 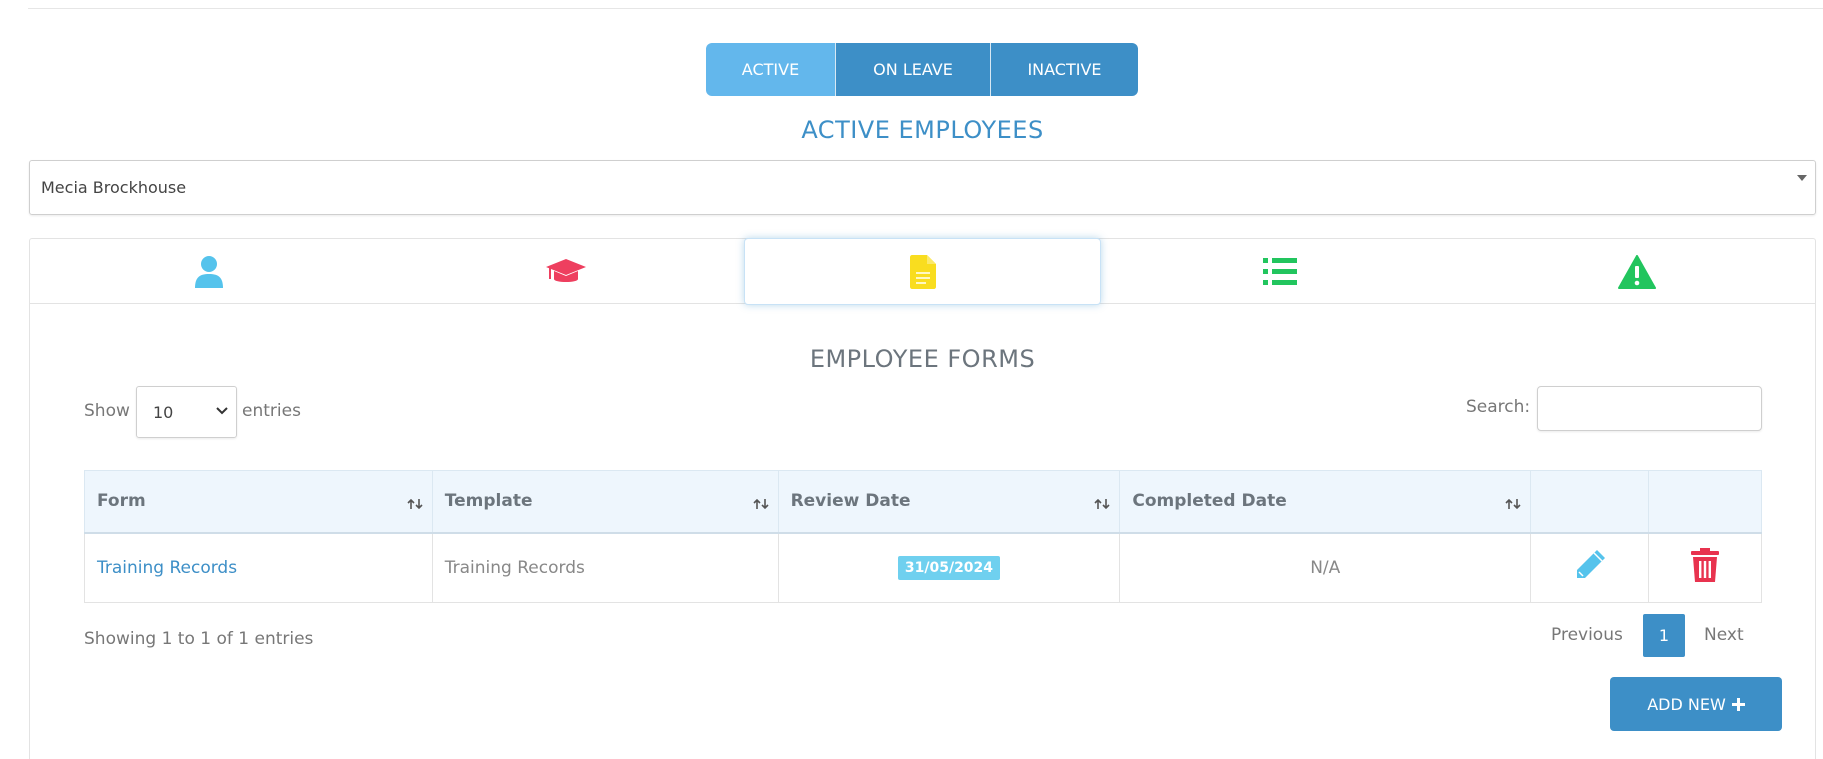 I want to click on column-header-edit, so click(x=1590, y=502).